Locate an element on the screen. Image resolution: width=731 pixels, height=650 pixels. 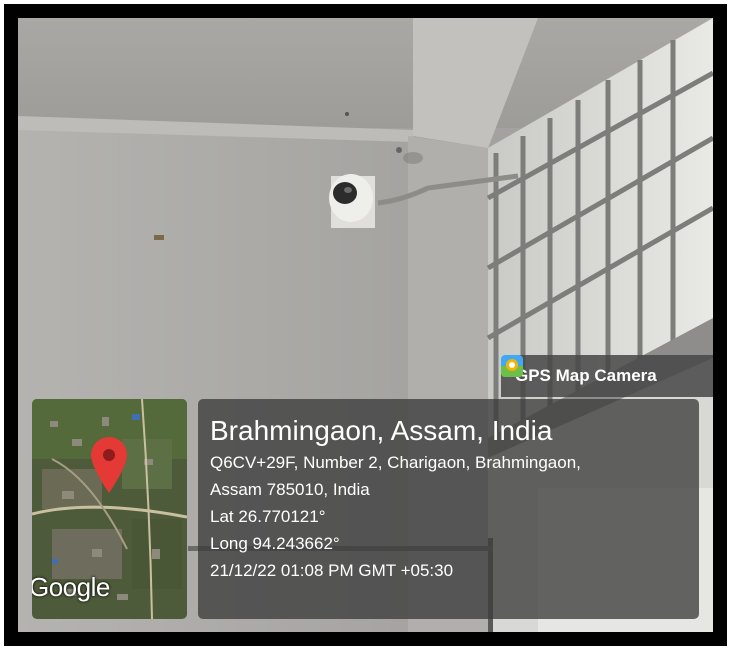
datetime: 21/12/22 01:08 PM GMT +05:30 is located at coordinates (332, 570).